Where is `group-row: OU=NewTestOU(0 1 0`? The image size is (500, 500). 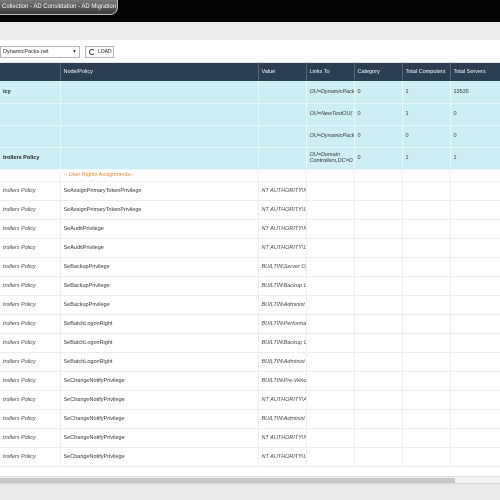
group-row: OU=NewTestOU(0 1 0 is located at coordinates (250, 114).